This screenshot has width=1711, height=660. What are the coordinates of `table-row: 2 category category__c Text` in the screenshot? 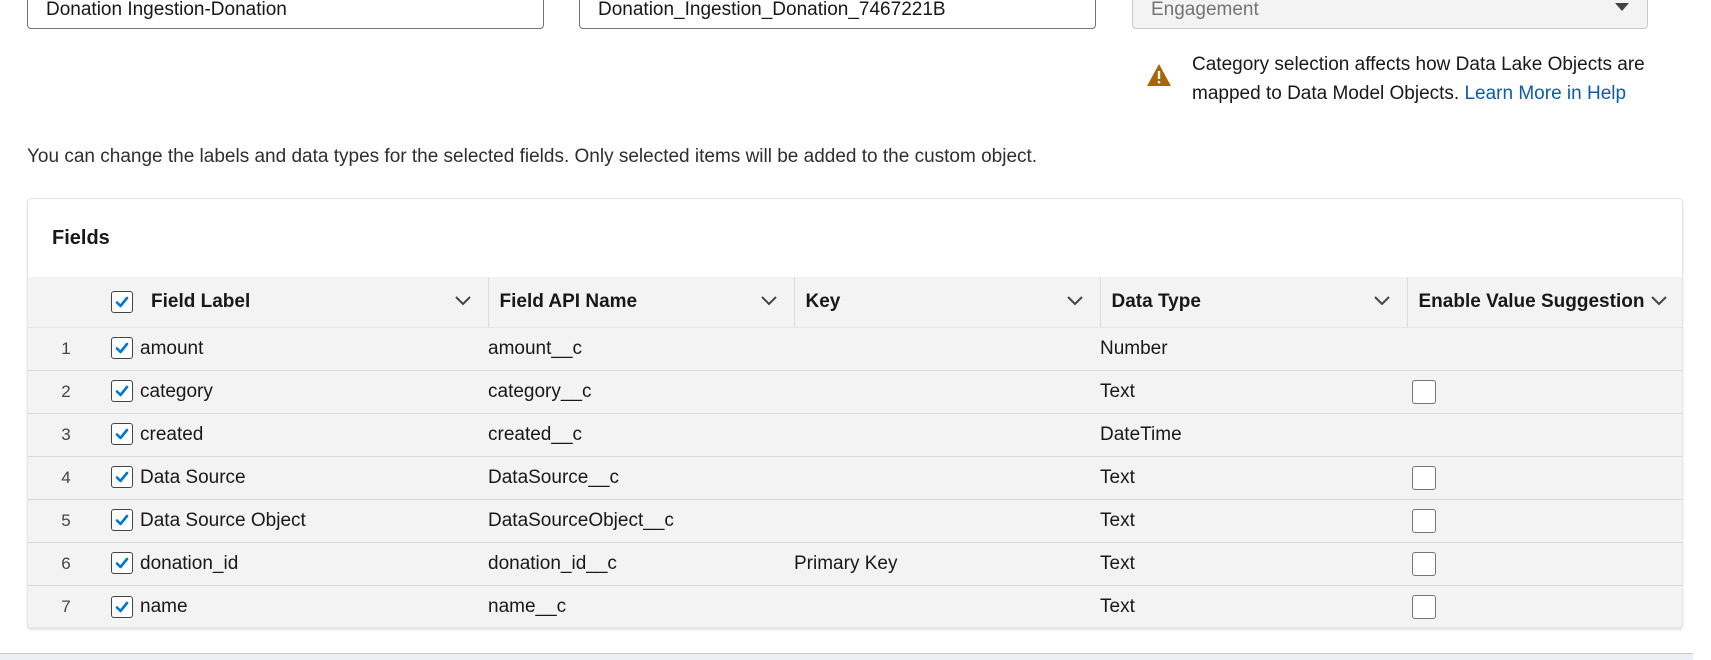 It's located at (855, 391).